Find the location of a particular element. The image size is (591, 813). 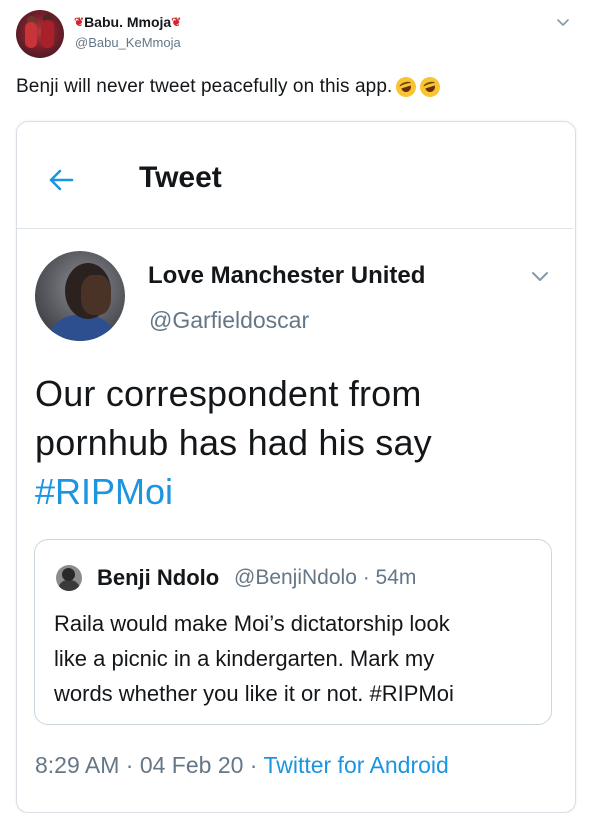

arrow-left-icon is located at coordinates (61, 180).